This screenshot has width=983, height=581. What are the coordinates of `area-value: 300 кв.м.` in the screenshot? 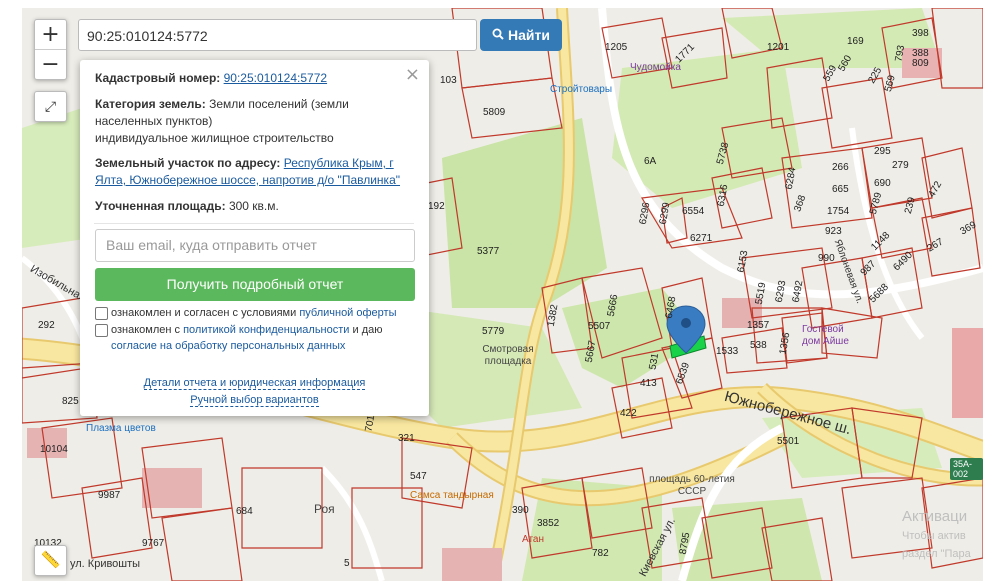 It's located at (253, 206).